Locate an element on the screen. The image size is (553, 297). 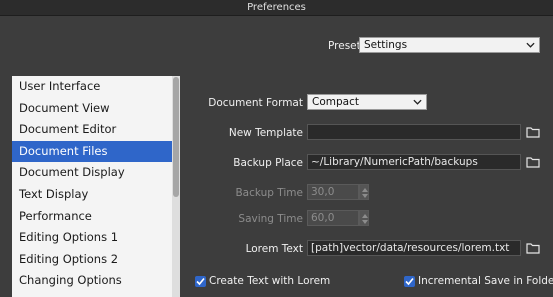
incremental-save-checkbox is located at coordinates (409, 281).